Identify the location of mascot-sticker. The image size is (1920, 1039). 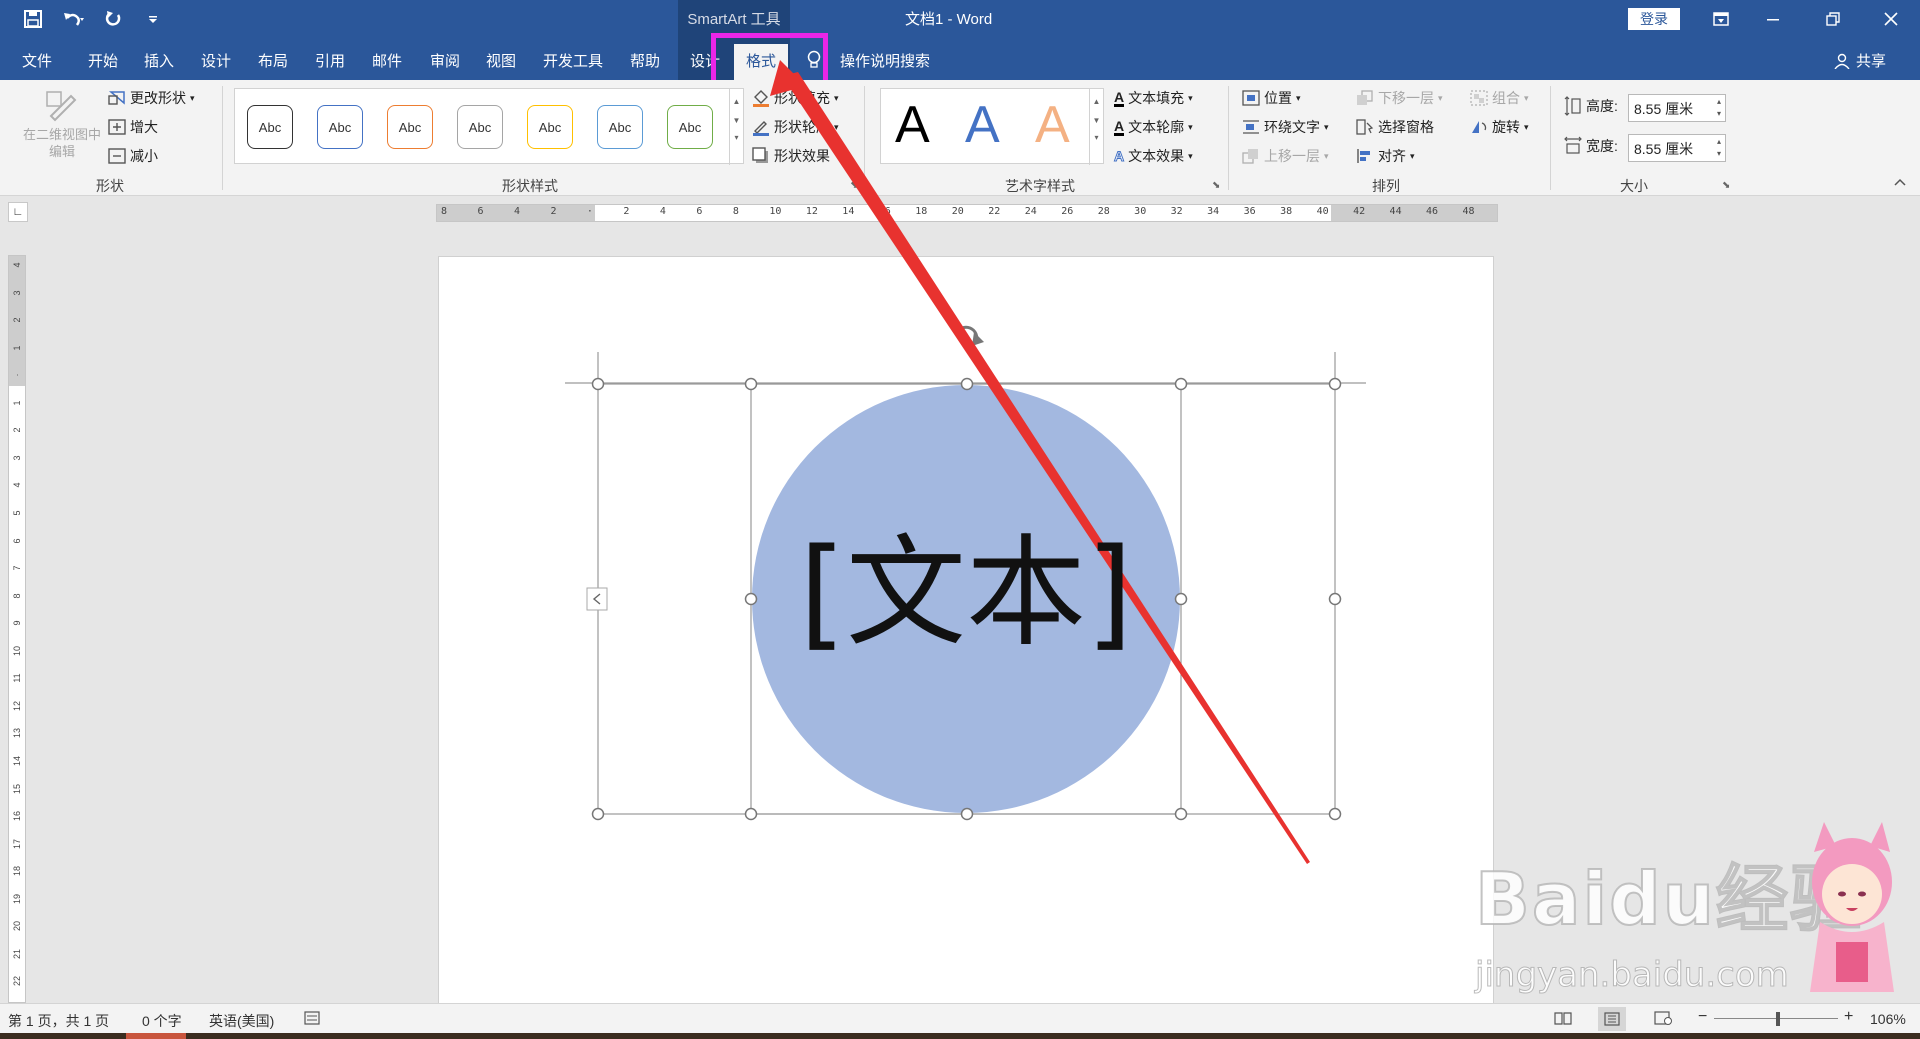
(1852, 907).